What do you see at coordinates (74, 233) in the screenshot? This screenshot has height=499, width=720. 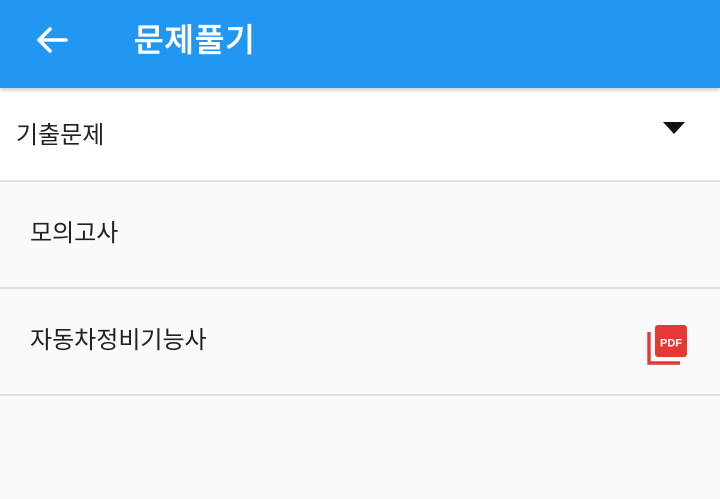 I see `list-item-label: 모의고사` at bounding box center [74, 233].